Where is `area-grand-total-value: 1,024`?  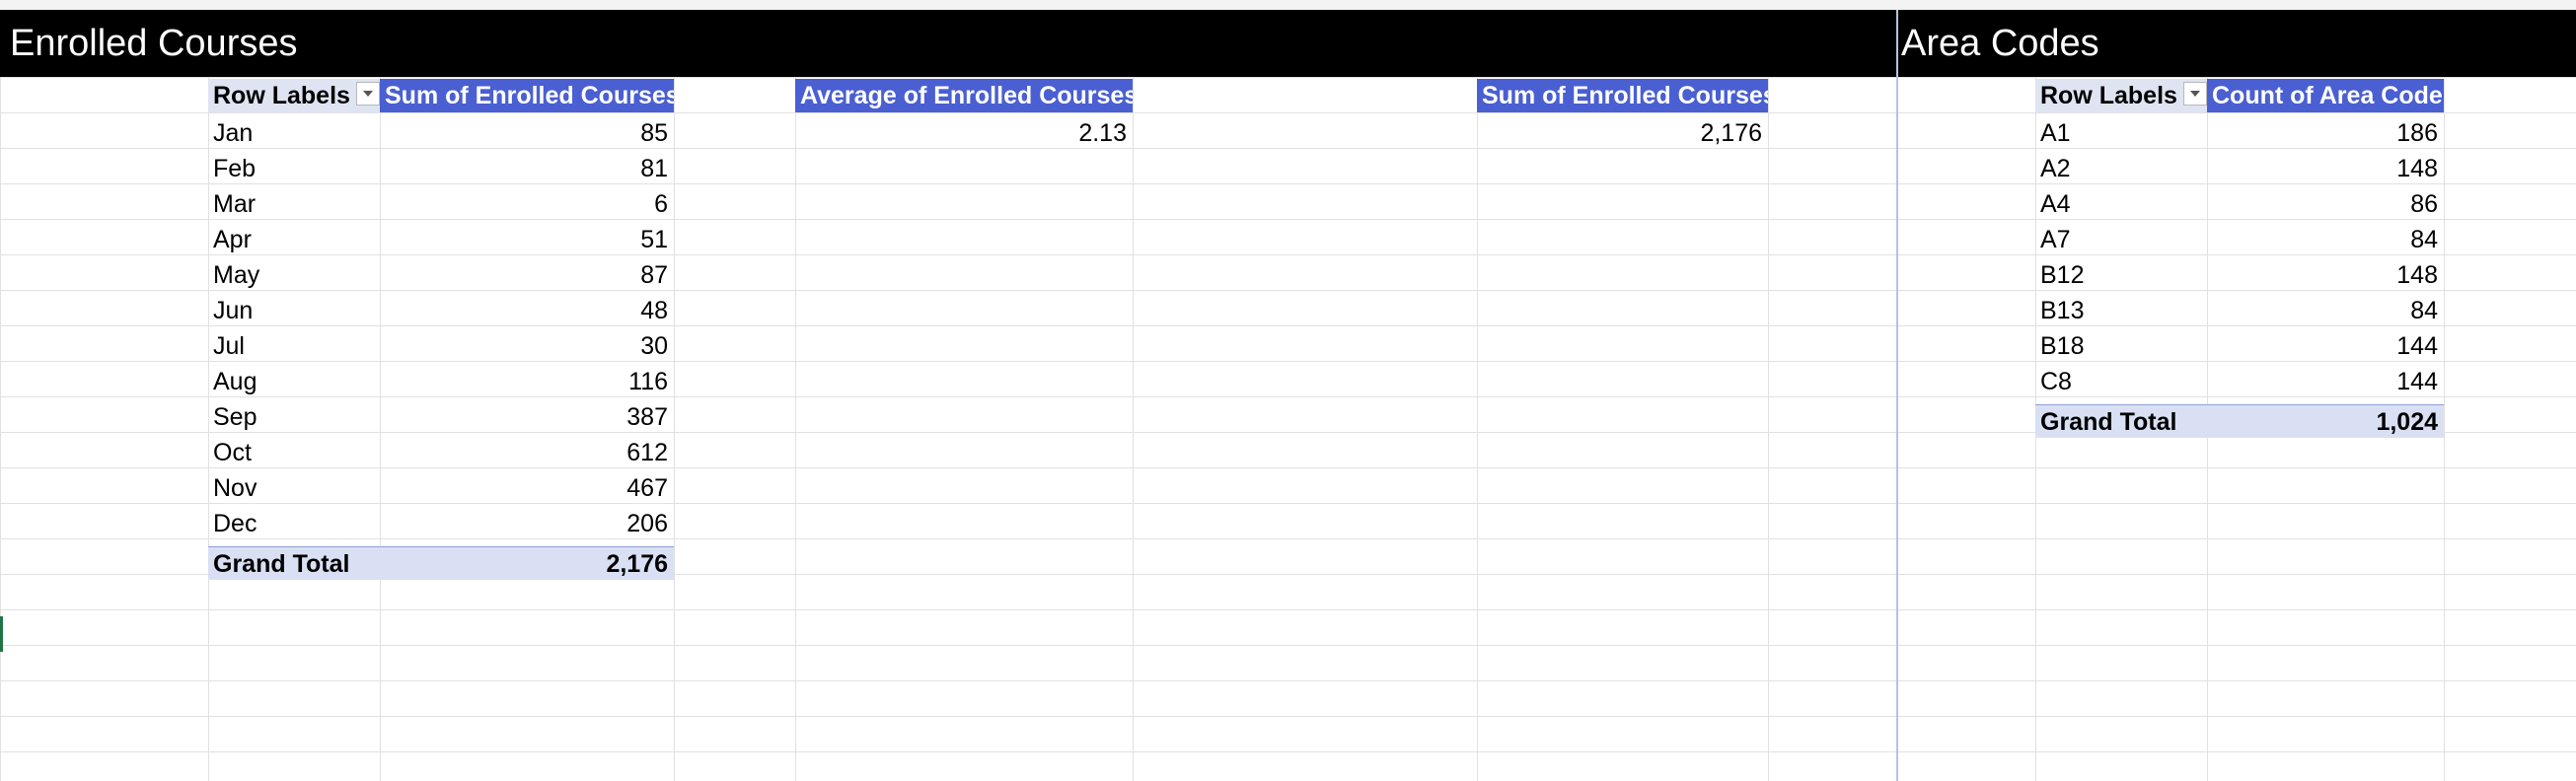
area-grand-total-value: 1,024 is located at coordinates (2325, 421).